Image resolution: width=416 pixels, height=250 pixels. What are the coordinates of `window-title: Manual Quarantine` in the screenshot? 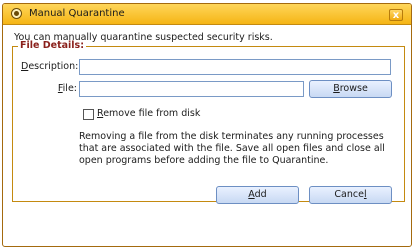 It's located at (77, 13).